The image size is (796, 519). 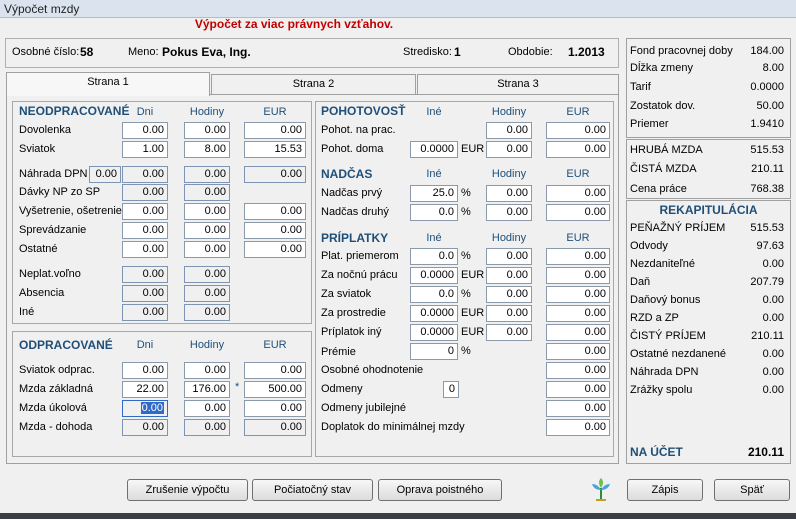 What do you see at coordinates (509, 193) in the screenshot?
I see `nadcas-prvy-hodiny: 0.00` at bounding box center [509, 193].